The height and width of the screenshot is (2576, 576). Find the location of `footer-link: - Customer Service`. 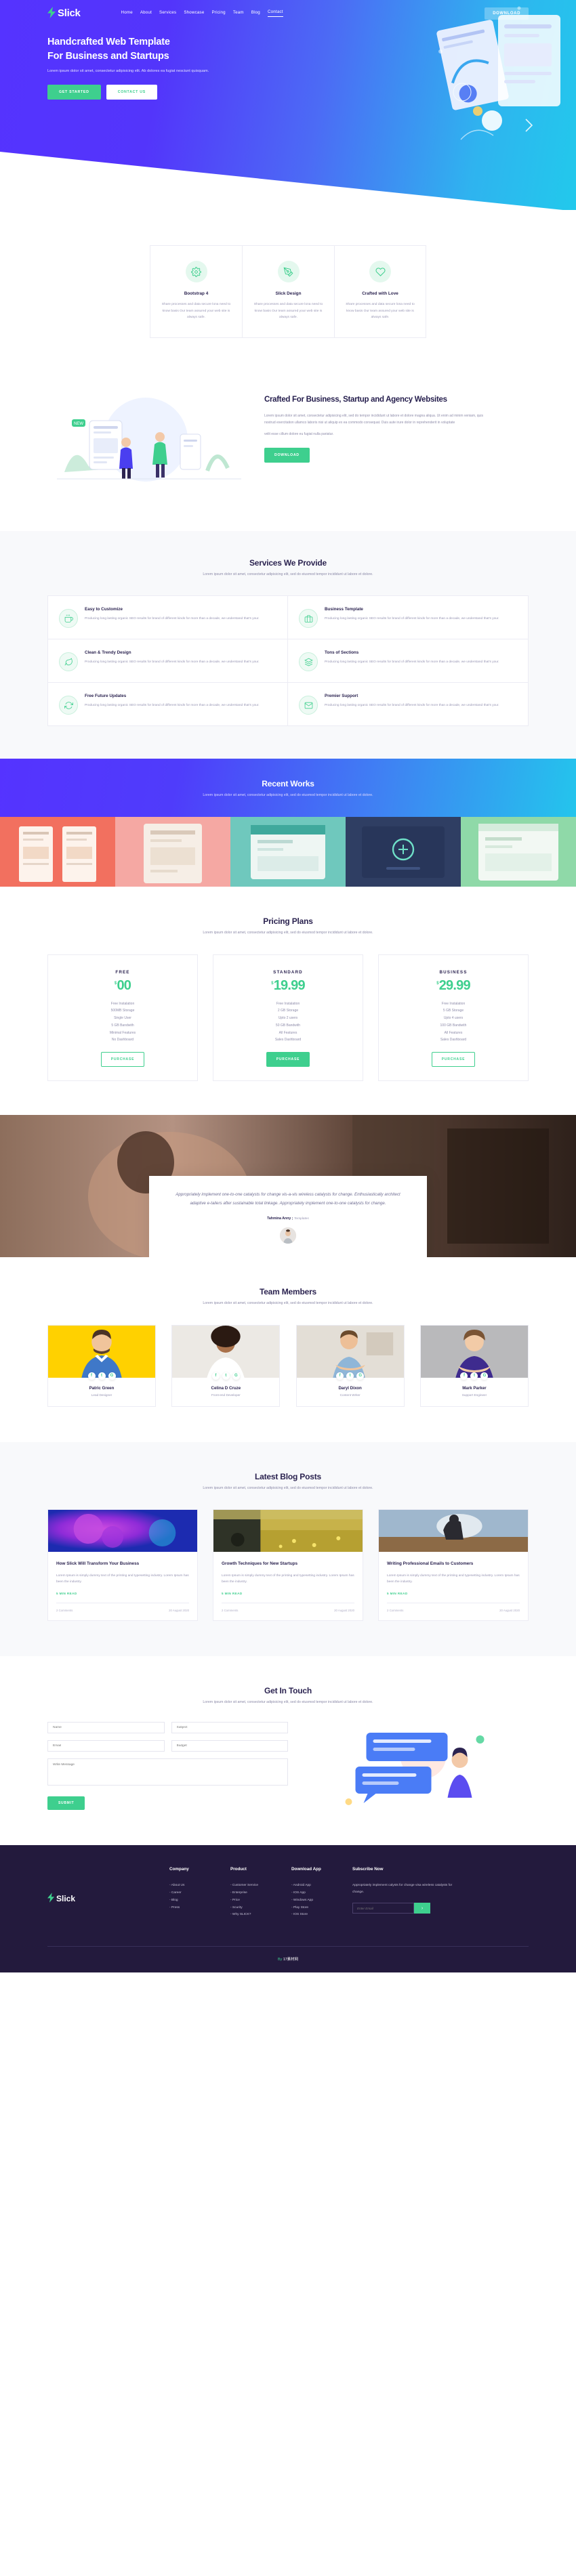

footer-link: - Customer Service is located at coordinates (260, 1886).